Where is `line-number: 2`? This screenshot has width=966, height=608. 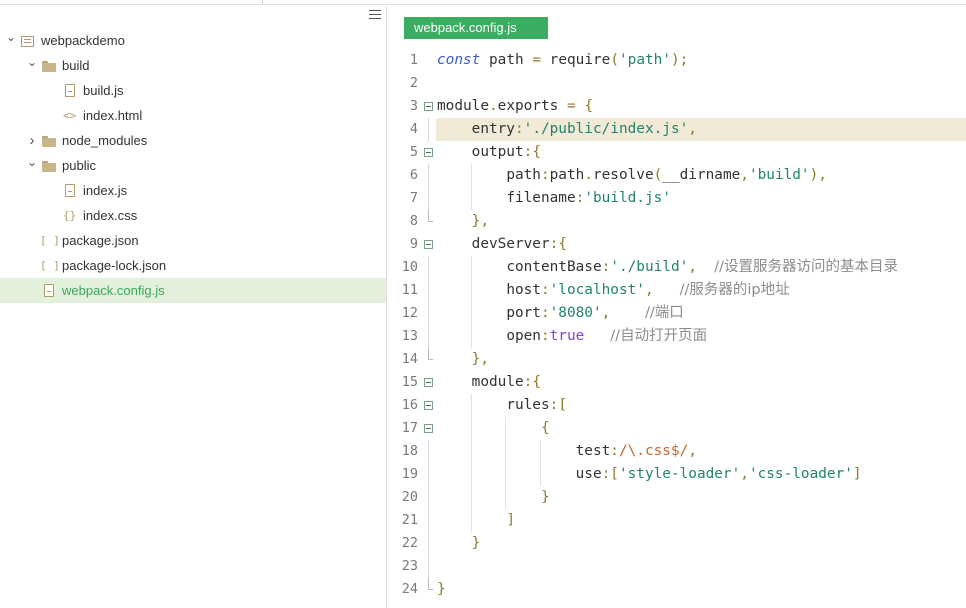
line-number: 2 is located at coordinates (413, 83).